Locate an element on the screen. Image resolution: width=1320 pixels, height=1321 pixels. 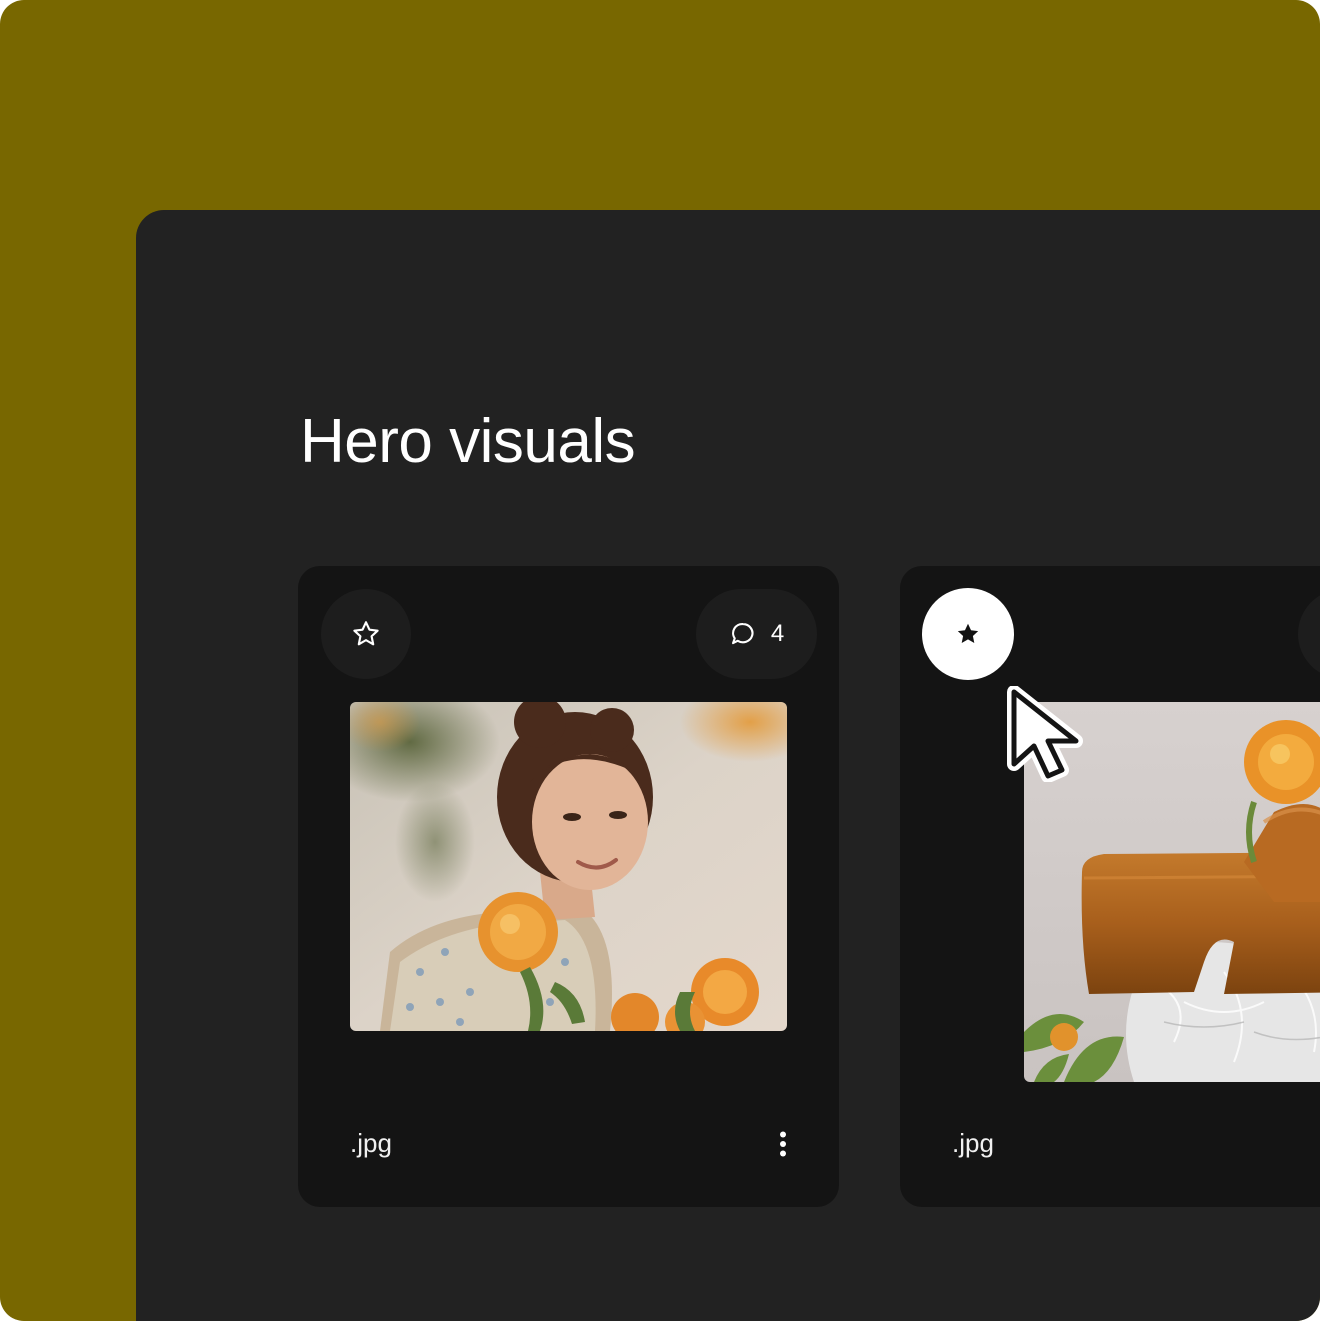
star-filled-icon is located at coordinates (968, 633).